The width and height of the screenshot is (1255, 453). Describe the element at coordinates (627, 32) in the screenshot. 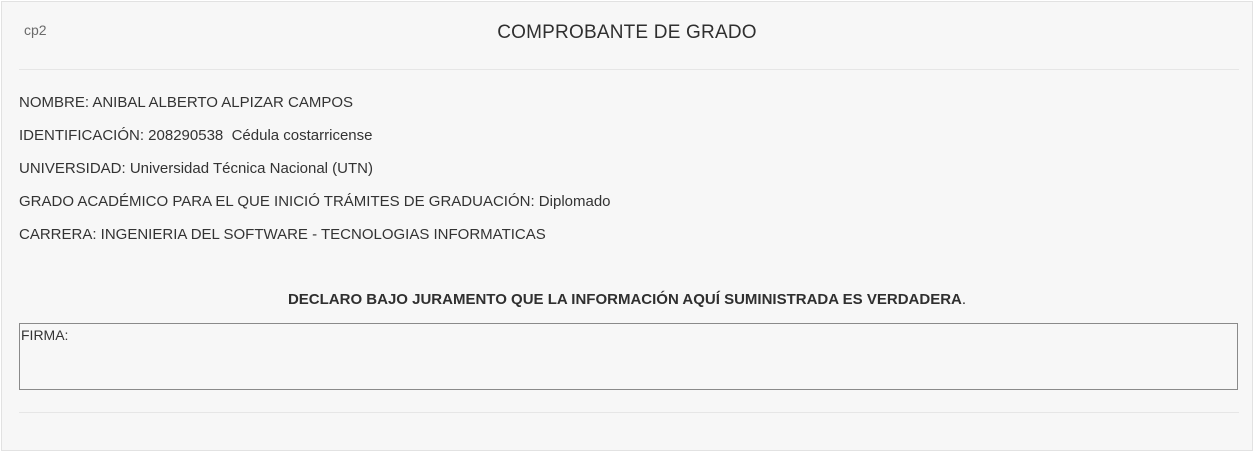

I see `page-title: COMPROBANTE DE GRADO` at that location.